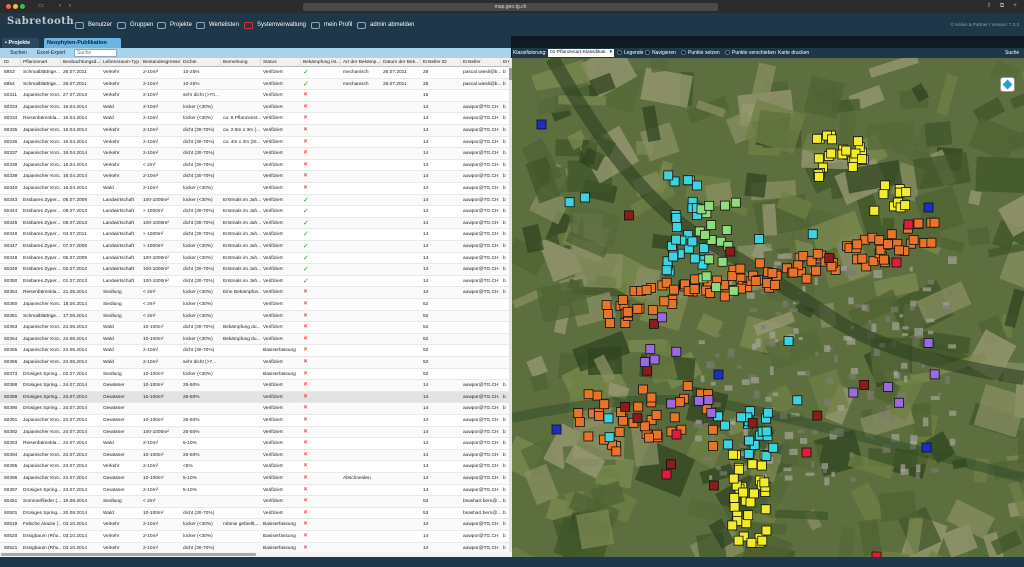  What do you see at coordinates (630, 53) in the screenshot?
I see `legend-option: Legende` at bounding box center [630, 53].